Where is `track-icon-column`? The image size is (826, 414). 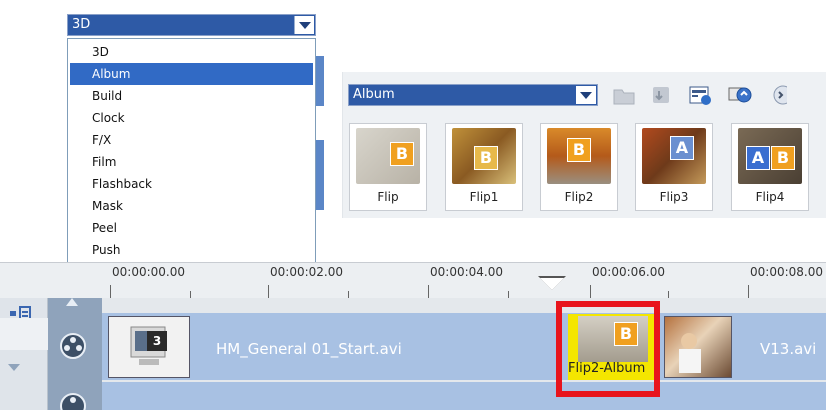 track-icon-column is located at coordinates (55, 356).